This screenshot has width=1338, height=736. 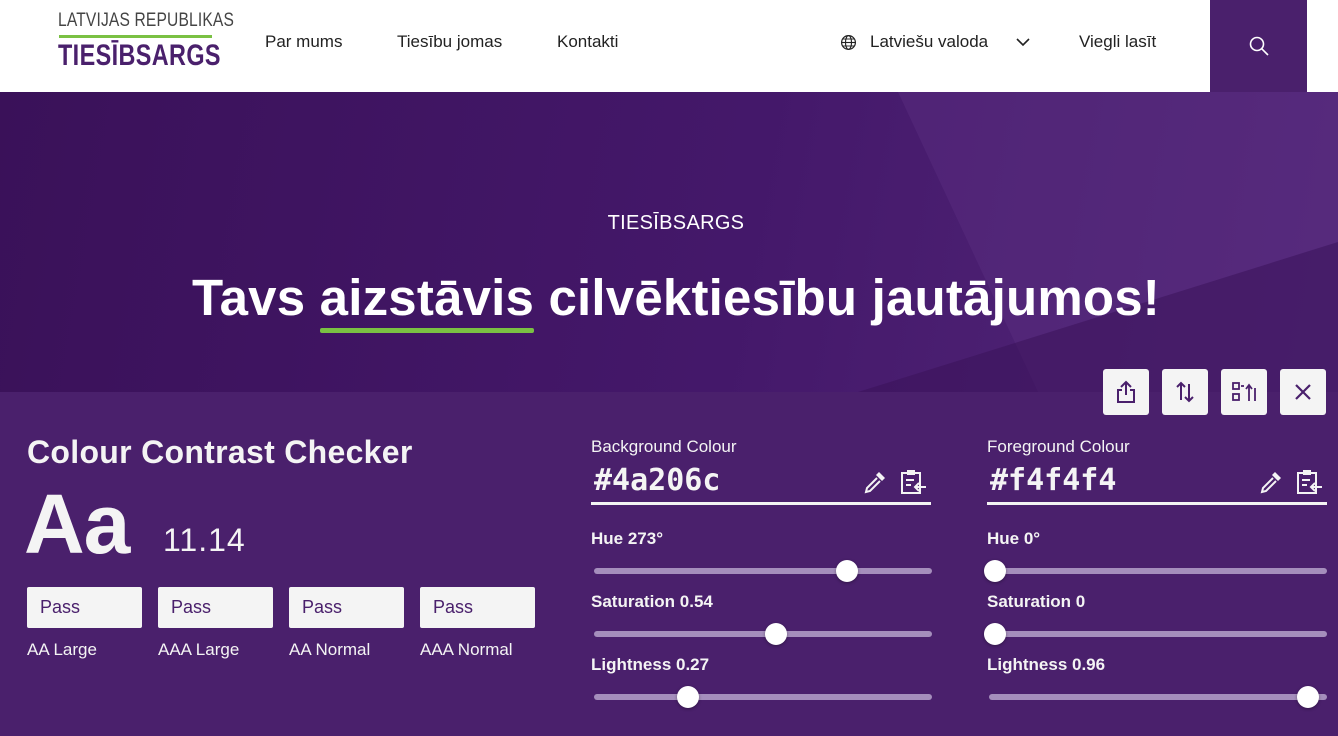 What do you see at coordinates (995, 571) in the screenshot?
I see `foreground-hue-thumb` at bounding box center [995, 571].